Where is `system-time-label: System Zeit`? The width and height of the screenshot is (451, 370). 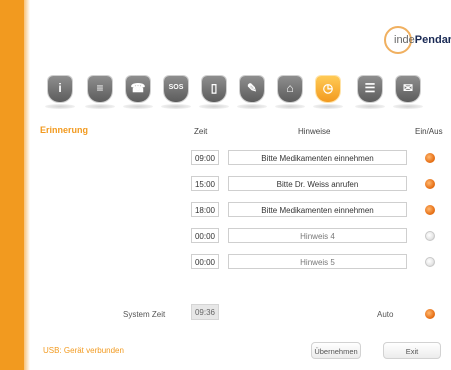
system-time-label: System Zeit is located at coordinates (144, 314).